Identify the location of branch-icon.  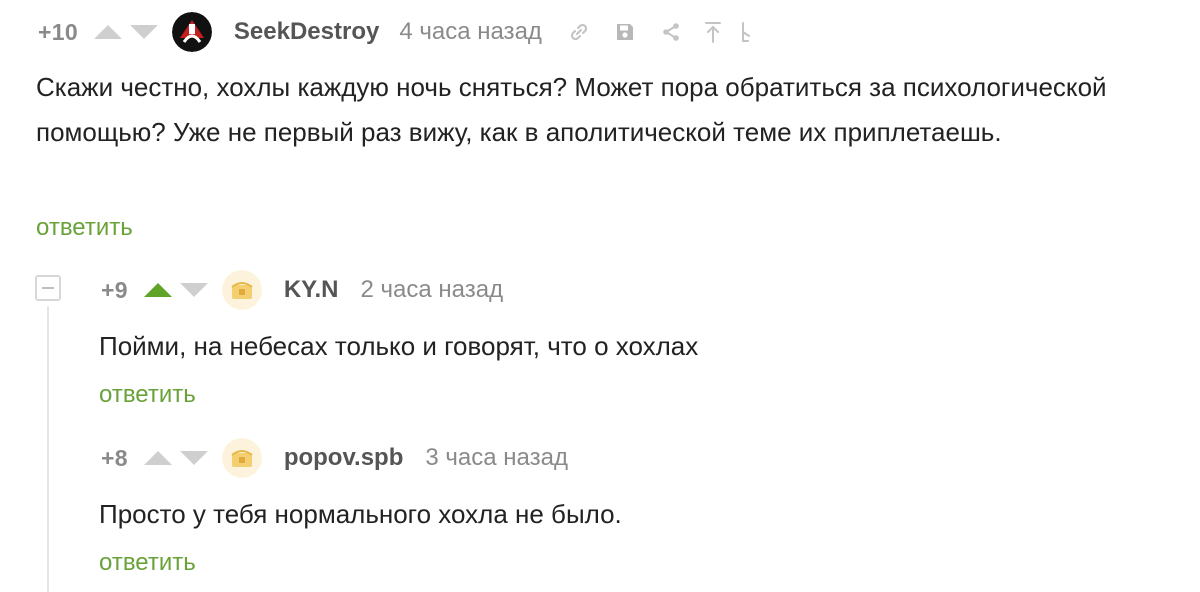
(746, 32).